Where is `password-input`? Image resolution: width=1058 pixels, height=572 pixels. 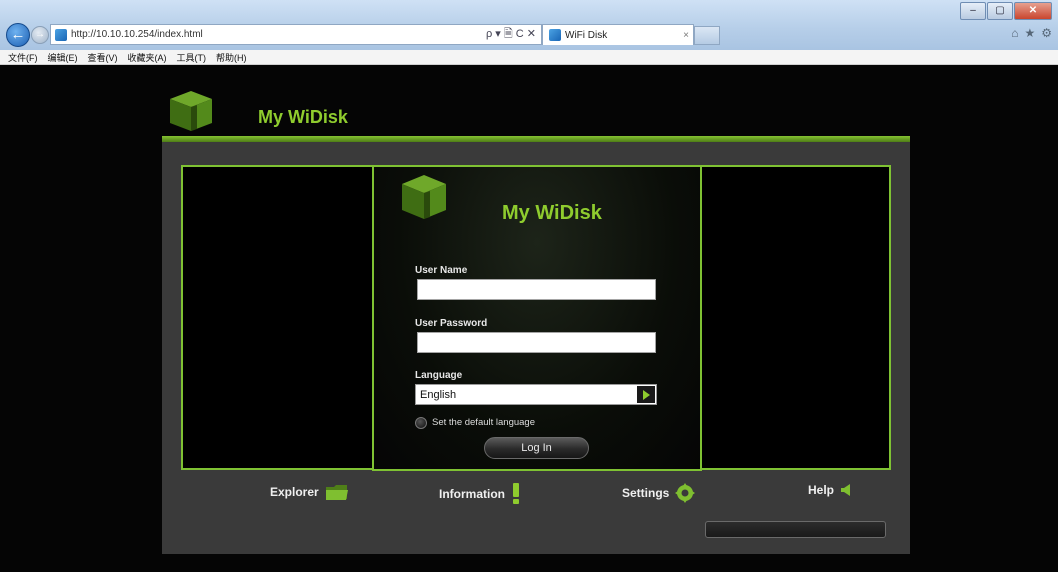
password-input is located at coordinates (536, 342).